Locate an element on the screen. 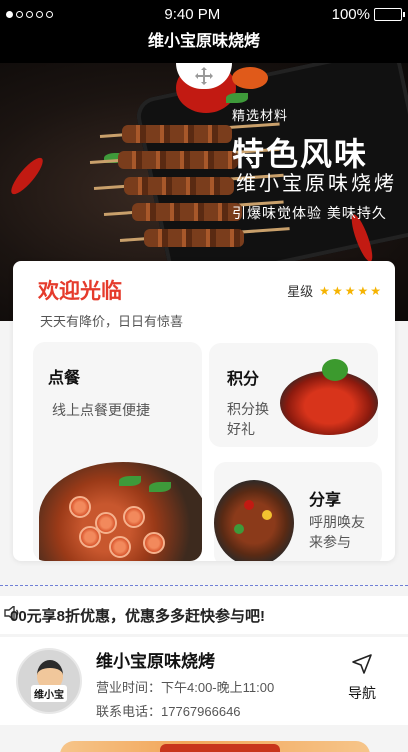 This screenshot has height=752, width=408. notice-bar: 00元享8折优惠，优惠多多赶快参与吧! is located at coordinates (204, 615).